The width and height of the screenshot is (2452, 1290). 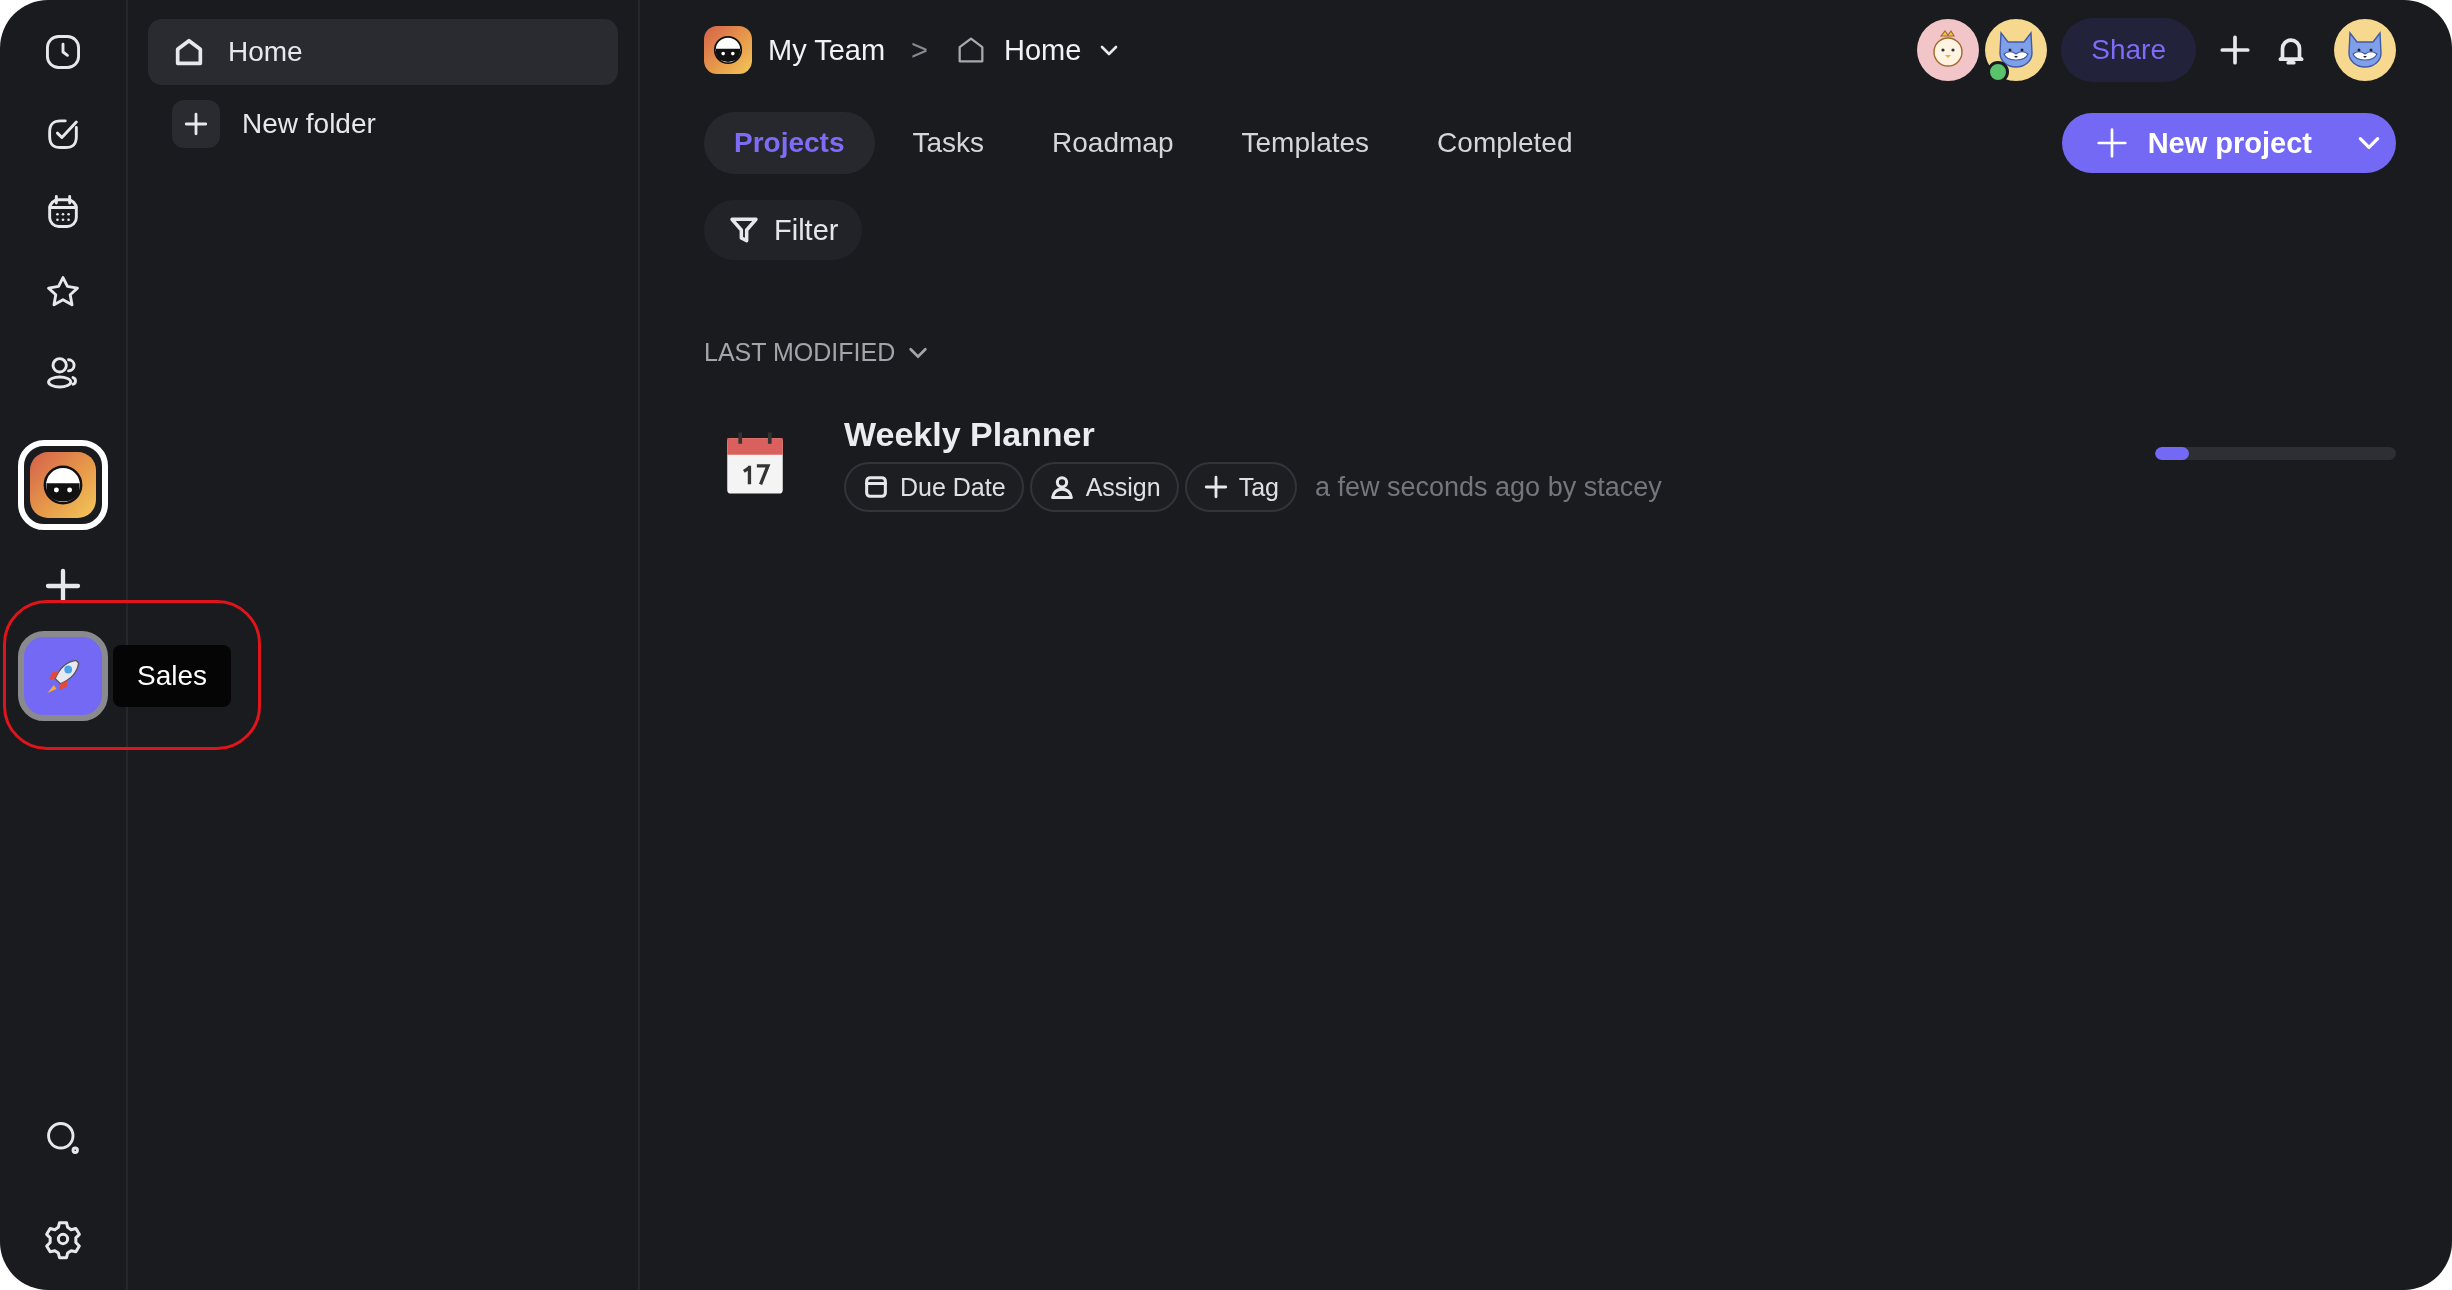 What do you see at coordinates (789, 143) in the screenshot?
I see `tab: Projects` at bounding box center [789, 143].